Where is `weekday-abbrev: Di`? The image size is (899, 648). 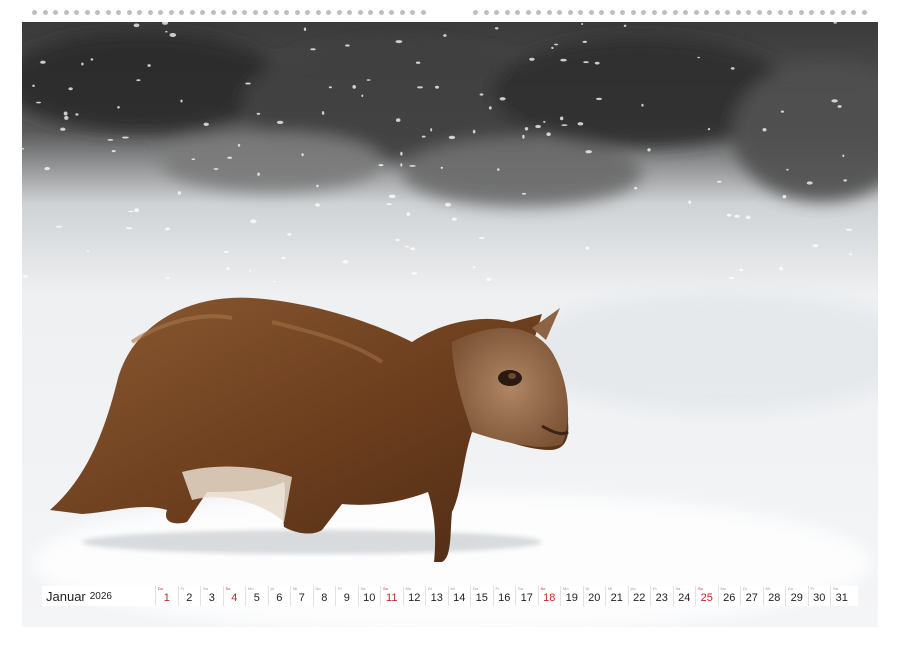
weekday-abbrev: Di is located at coordinates (273, 589).